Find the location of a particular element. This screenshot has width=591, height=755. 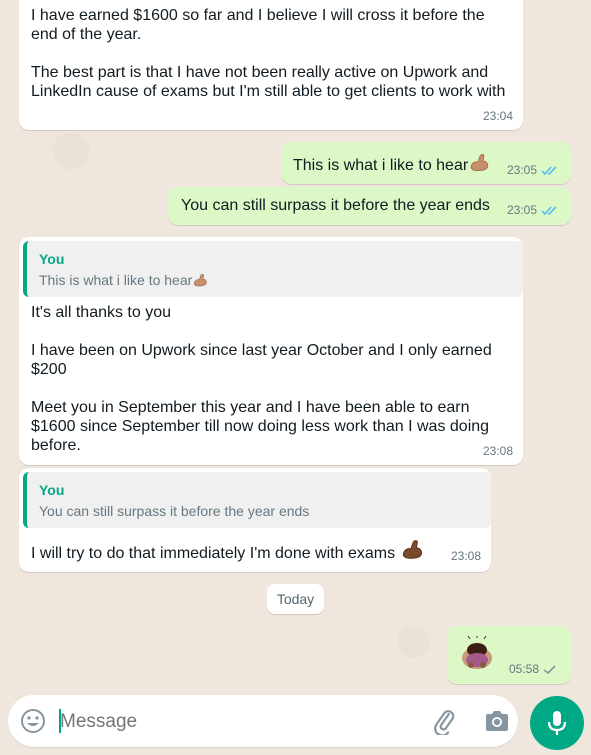

message-time: 05:58 is located at coordinates (533, 669).